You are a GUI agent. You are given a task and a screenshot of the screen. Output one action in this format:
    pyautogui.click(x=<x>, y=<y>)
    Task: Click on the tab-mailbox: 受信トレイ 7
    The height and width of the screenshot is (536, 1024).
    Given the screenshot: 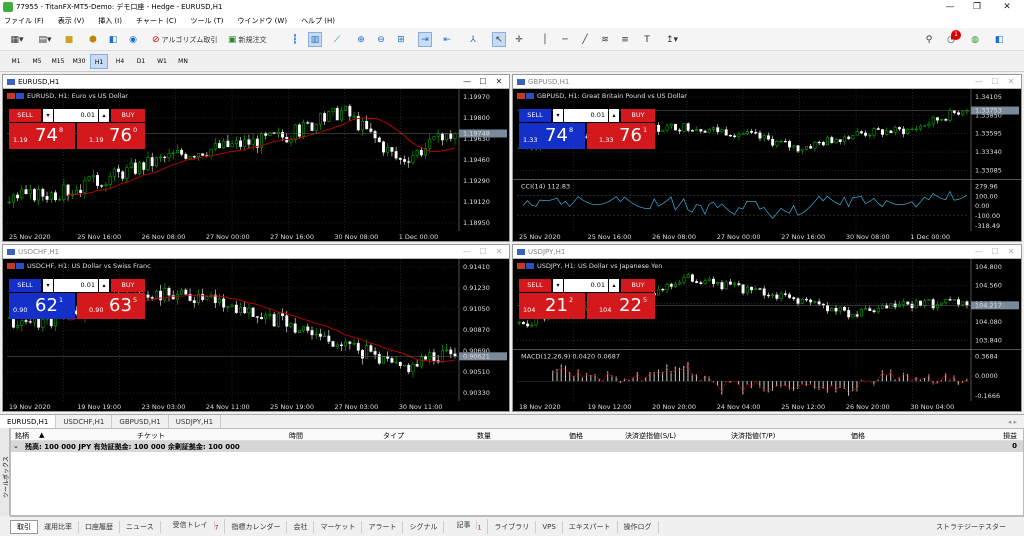 What is the action you would take?
    pyautogui.click(x=193, y=526)
    